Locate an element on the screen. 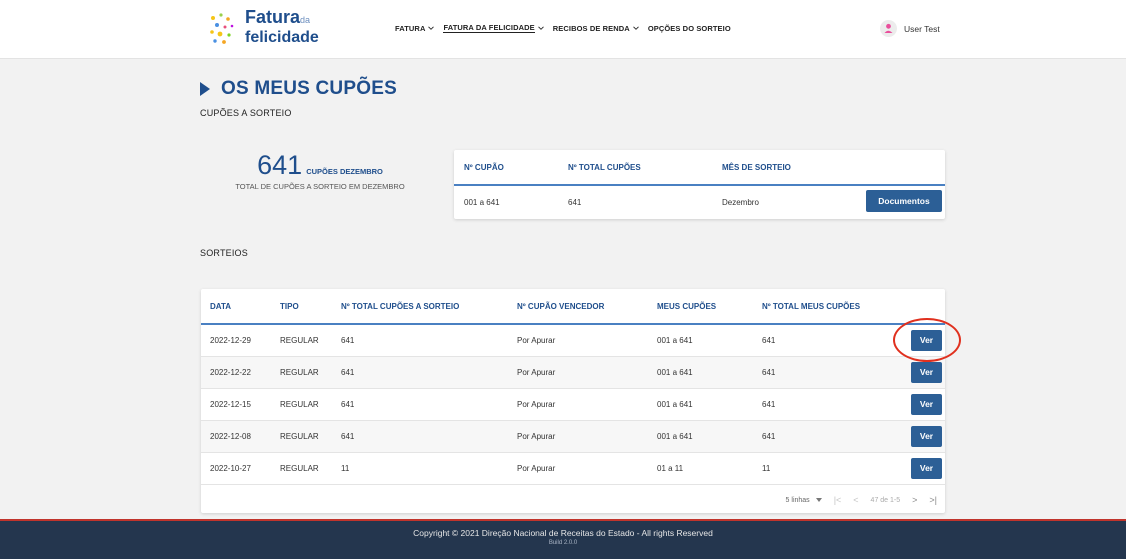 The height and width of the screenshot is (559, 1126). column-header: Nº TOTAL CUPÕES A SORTEIO is located at coordinates (400, 306).